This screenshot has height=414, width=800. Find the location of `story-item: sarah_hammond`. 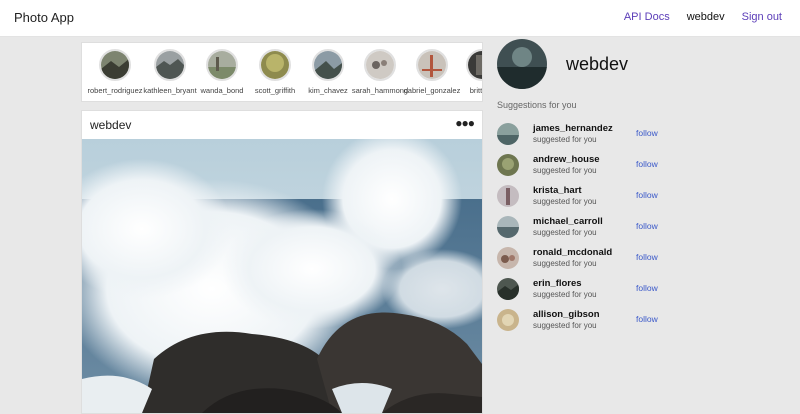

story-item: sarah_hammond is located at coordinates (380, 72).